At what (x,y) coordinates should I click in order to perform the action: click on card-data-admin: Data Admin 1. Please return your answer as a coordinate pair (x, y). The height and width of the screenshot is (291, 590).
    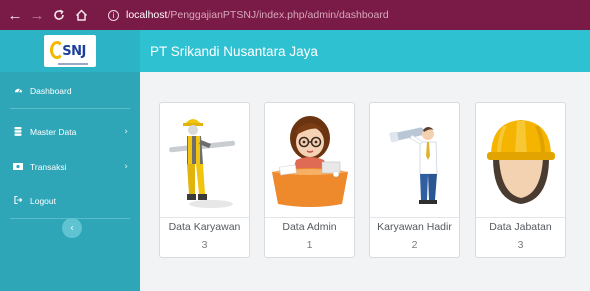
    Looking at the image, I should click on (309, 180).